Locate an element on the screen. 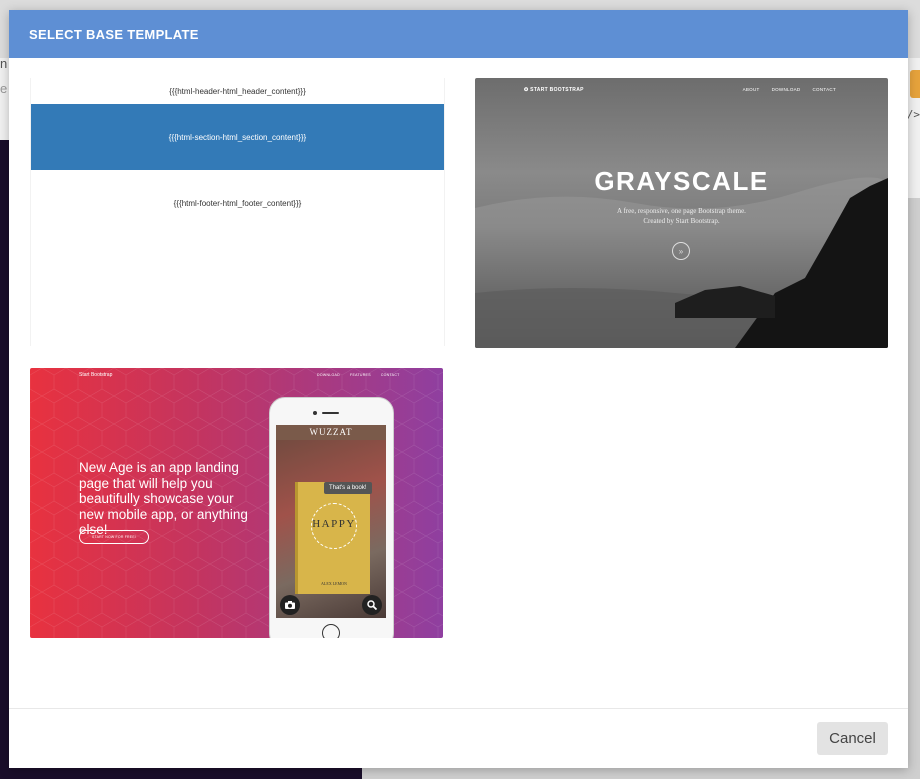  phone-screen: WUZZAT HAPPY ALEX LEMON That's a book! is located at coordinates (331, 521).